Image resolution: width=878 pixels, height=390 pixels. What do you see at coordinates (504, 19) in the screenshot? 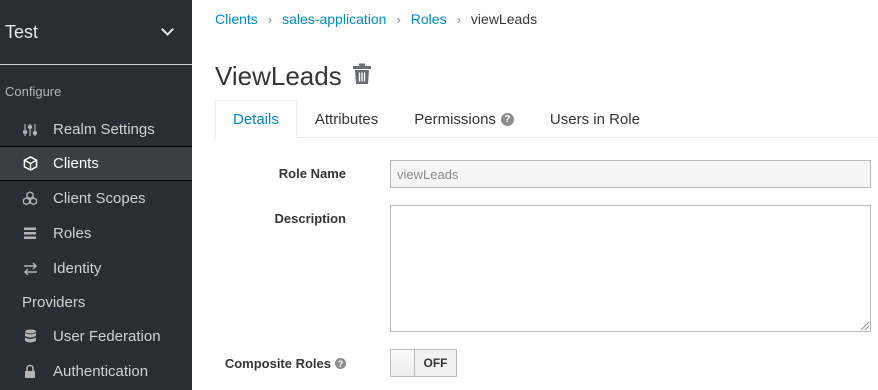
I see `breadcrumb-current: viewLeads` at bounding box center [504, 19].